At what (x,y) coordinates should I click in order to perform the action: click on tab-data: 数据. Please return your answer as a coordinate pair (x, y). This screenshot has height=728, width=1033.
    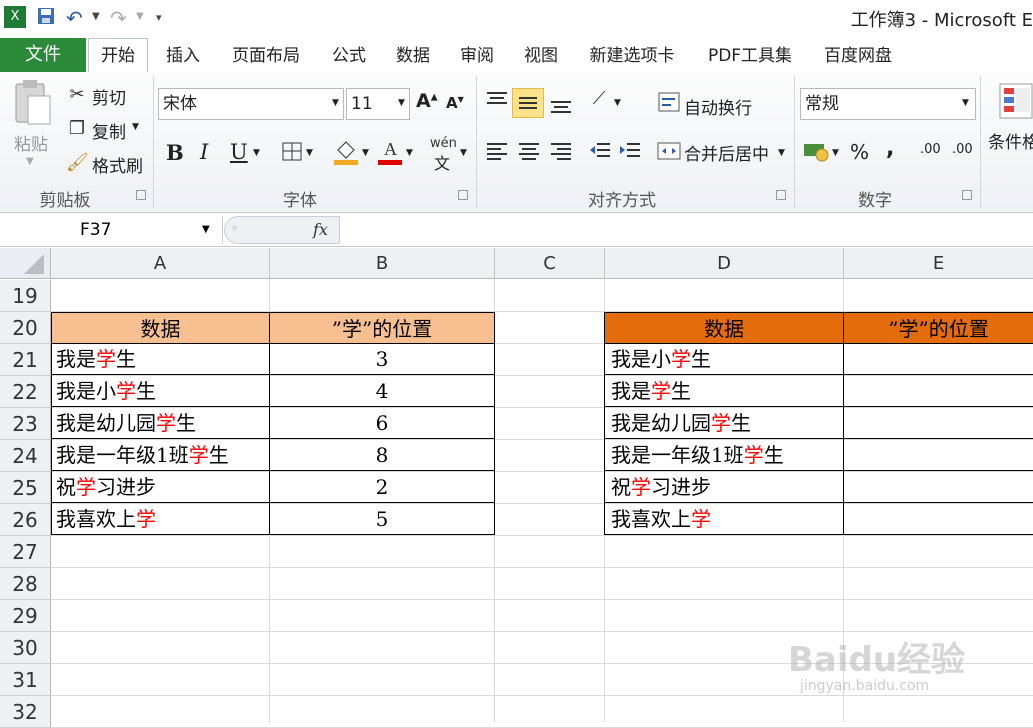
    Looking at the image, I should click on (413, 56).